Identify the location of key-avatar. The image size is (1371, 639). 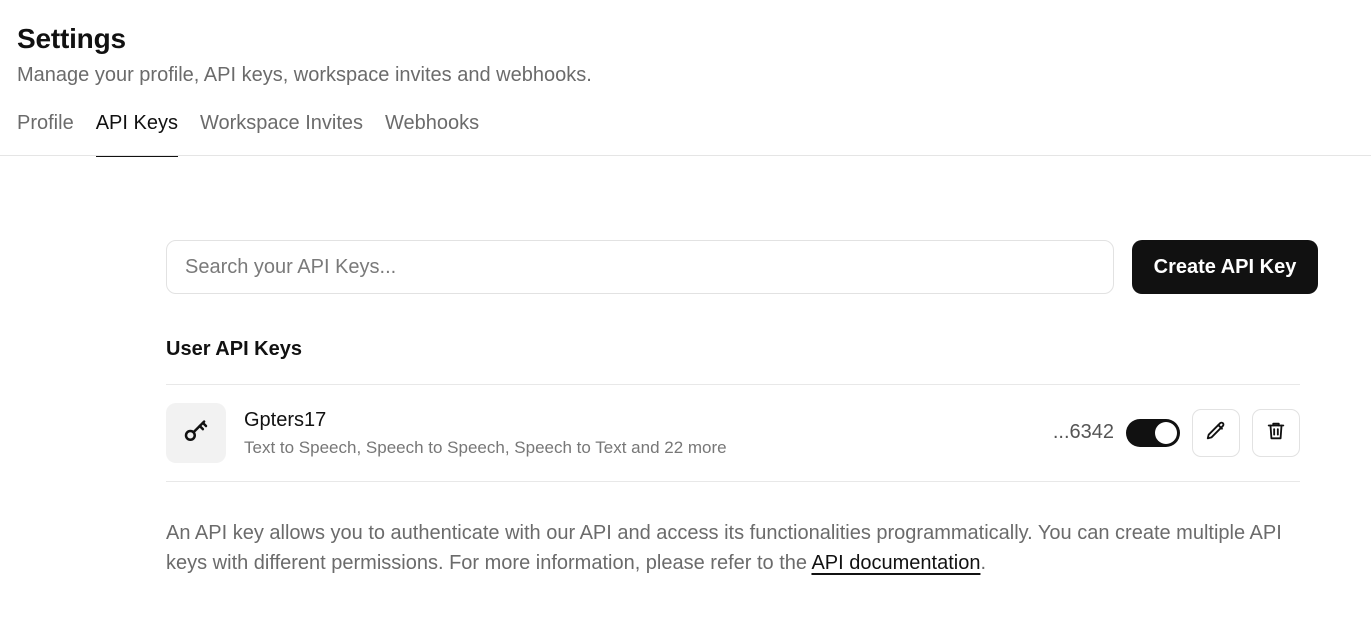
(196, 433).